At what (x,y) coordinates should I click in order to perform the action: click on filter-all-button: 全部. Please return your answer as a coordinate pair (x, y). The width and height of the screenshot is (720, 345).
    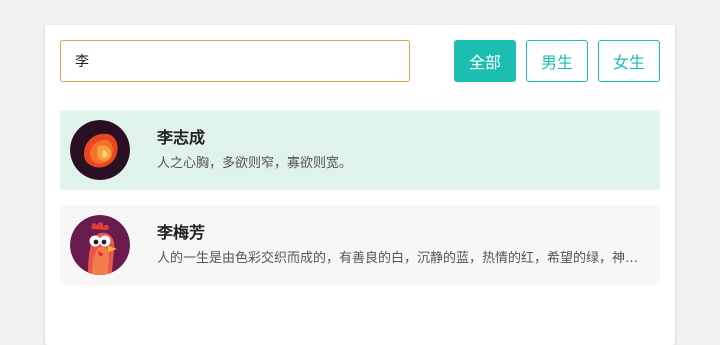
    Looking at the image, I should click on (485, 61).